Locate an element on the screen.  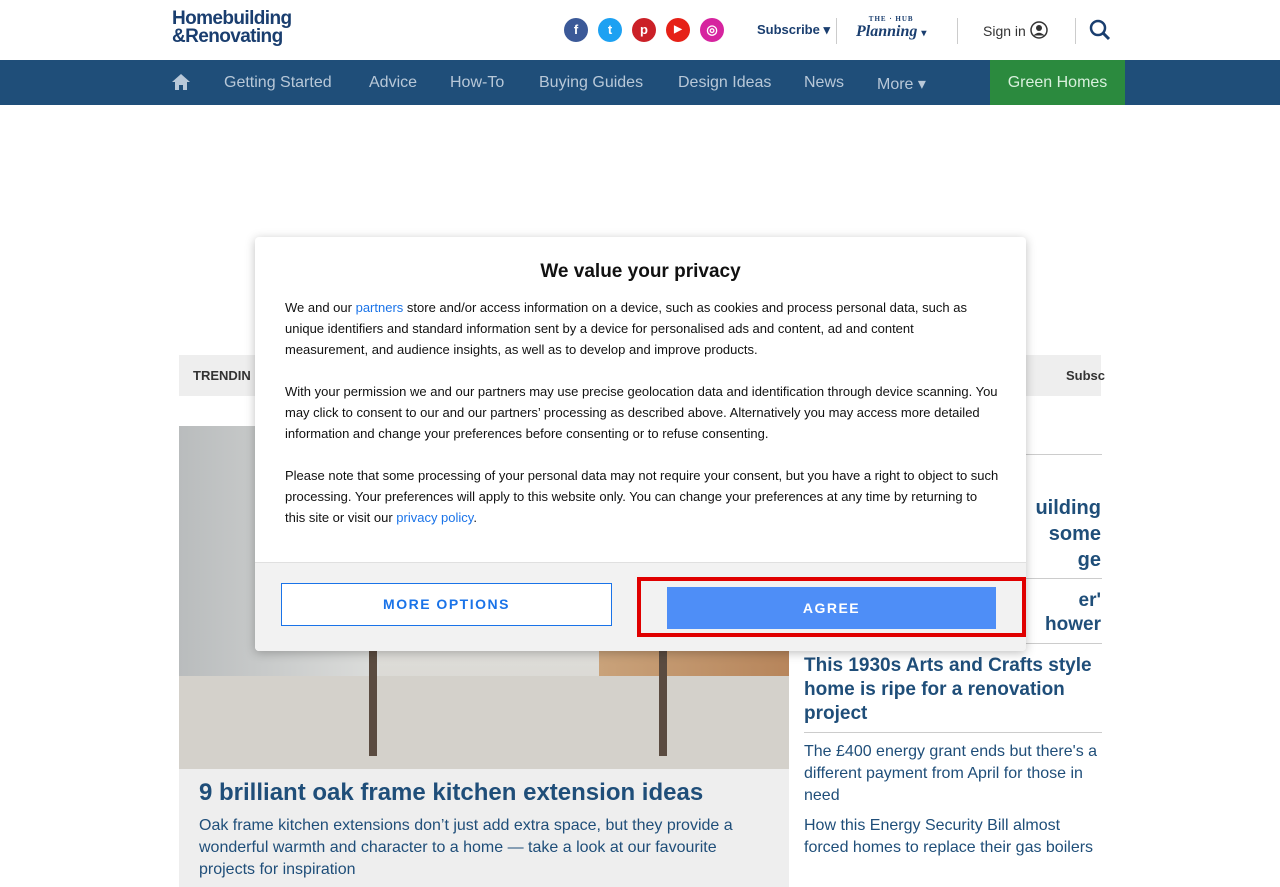
more-options-button: MORE OPTIONS is located at coordinates (446, 604).